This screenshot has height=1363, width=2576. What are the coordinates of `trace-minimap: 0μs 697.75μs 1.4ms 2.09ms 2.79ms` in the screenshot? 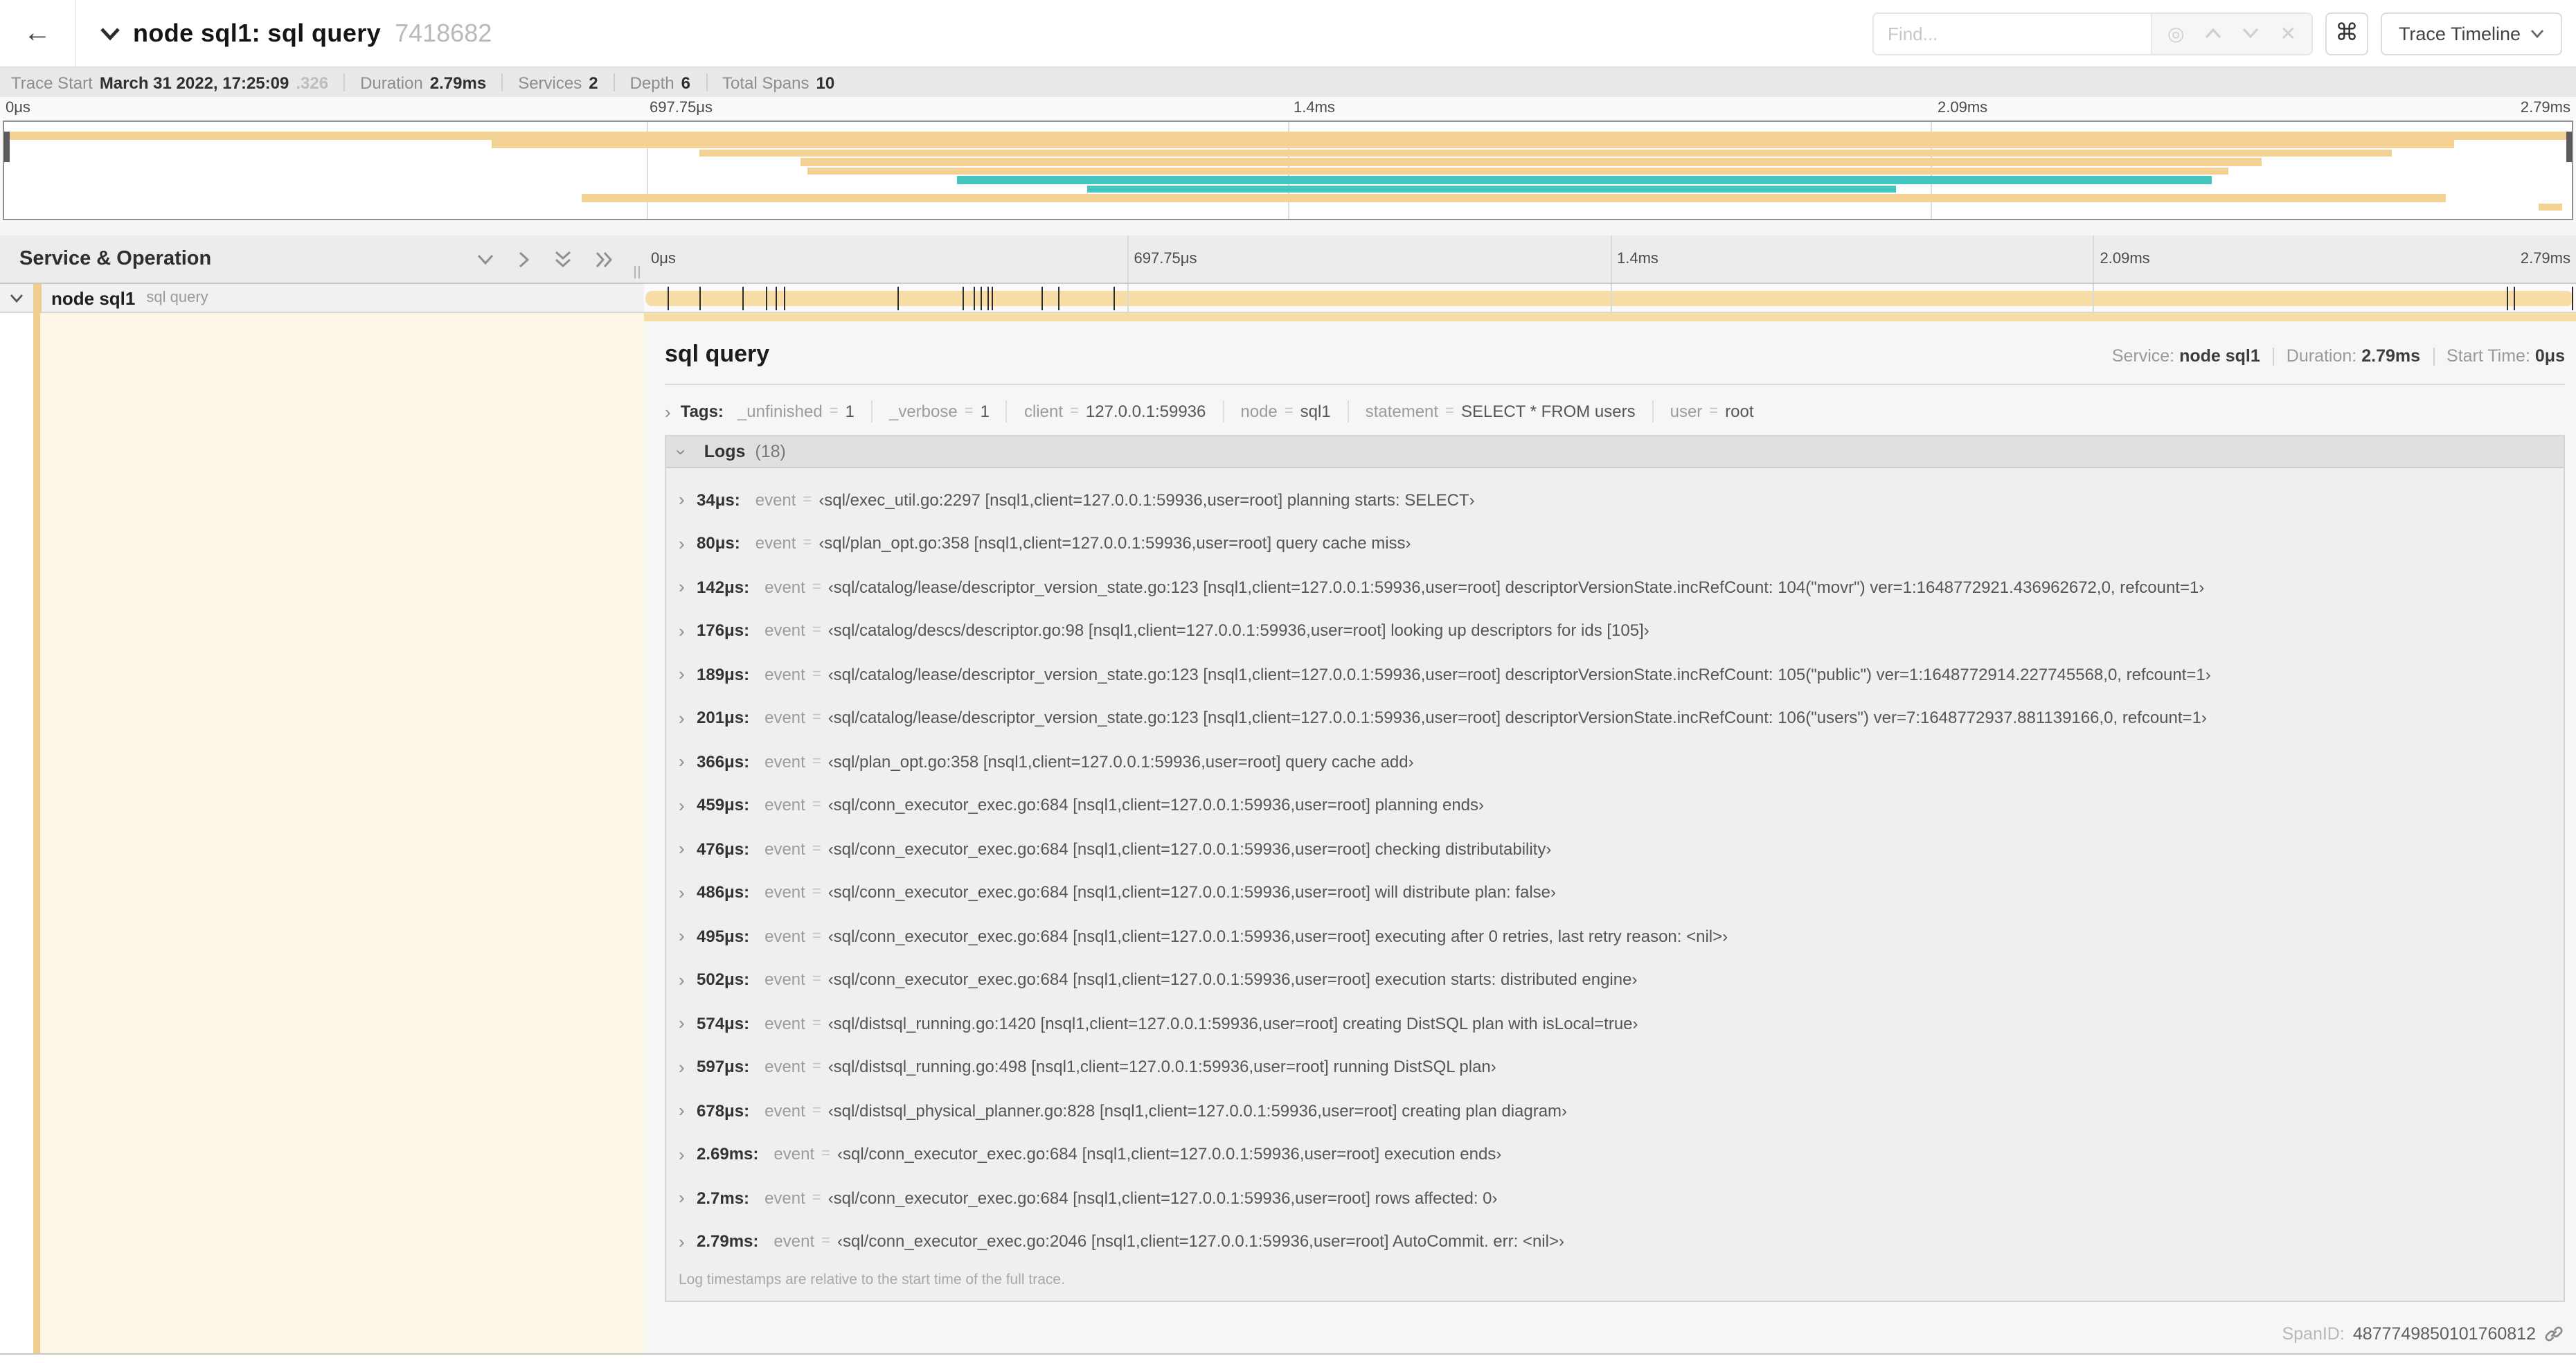 It's located at (1288, 159).